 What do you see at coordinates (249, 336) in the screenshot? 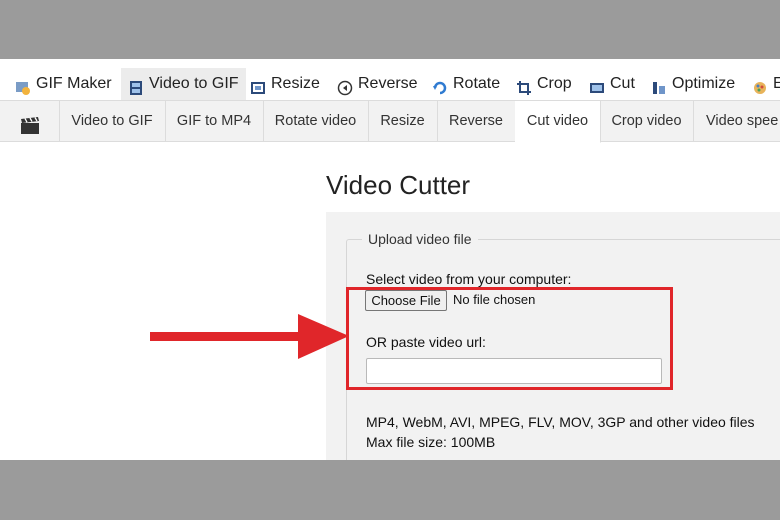
I see `red-arrow-icon` at bounding box center [249, 336].